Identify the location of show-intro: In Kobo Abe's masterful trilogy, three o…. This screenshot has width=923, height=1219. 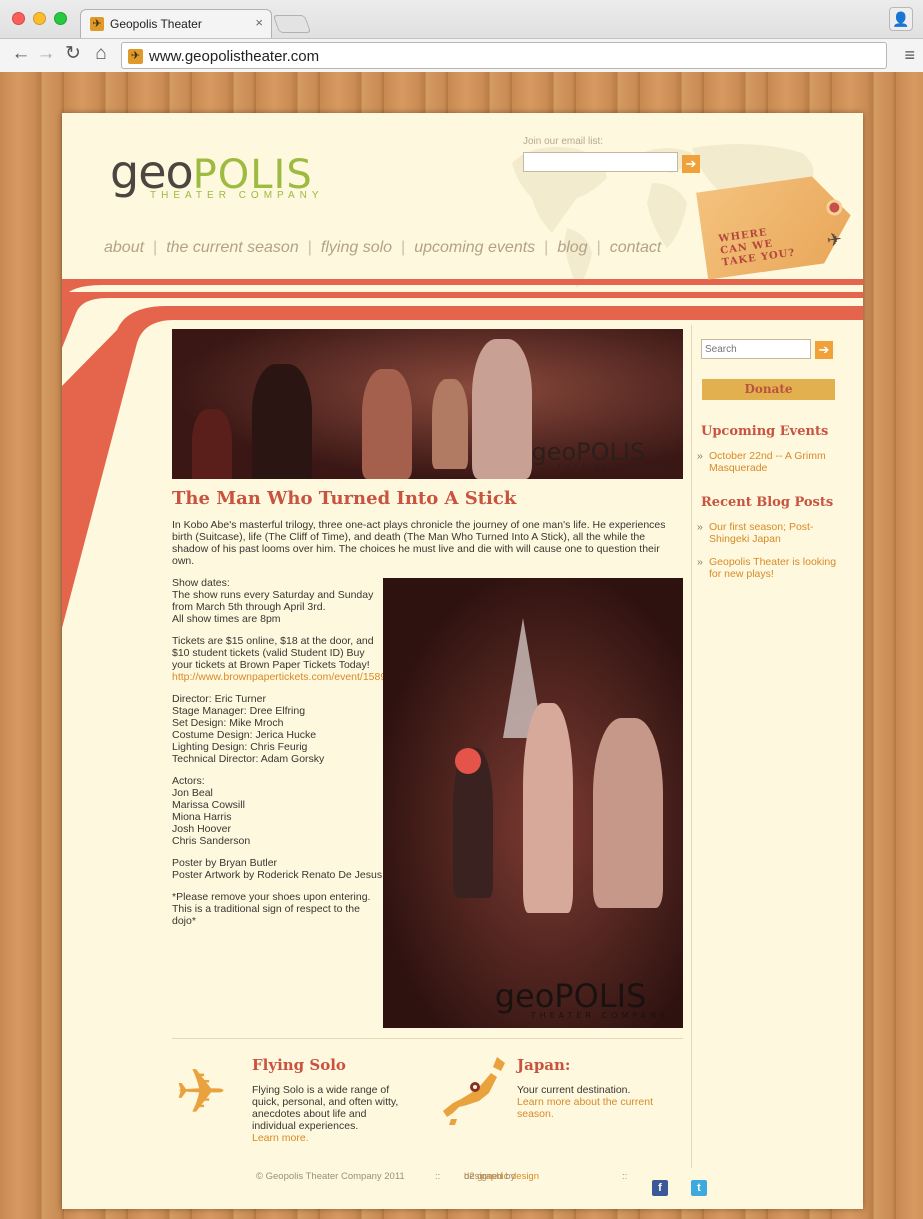
(419, 543).